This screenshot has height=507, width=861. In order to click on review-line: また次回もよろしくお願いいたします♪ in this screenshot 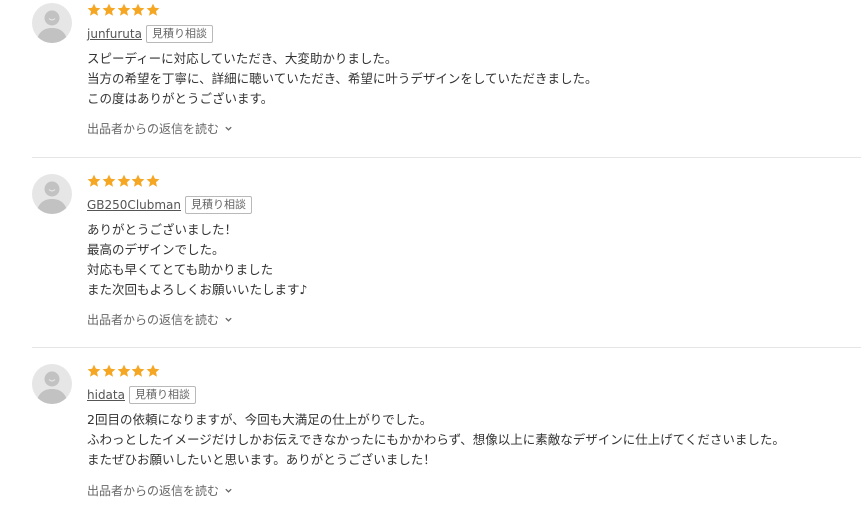, I will do `click(197, 289)`.